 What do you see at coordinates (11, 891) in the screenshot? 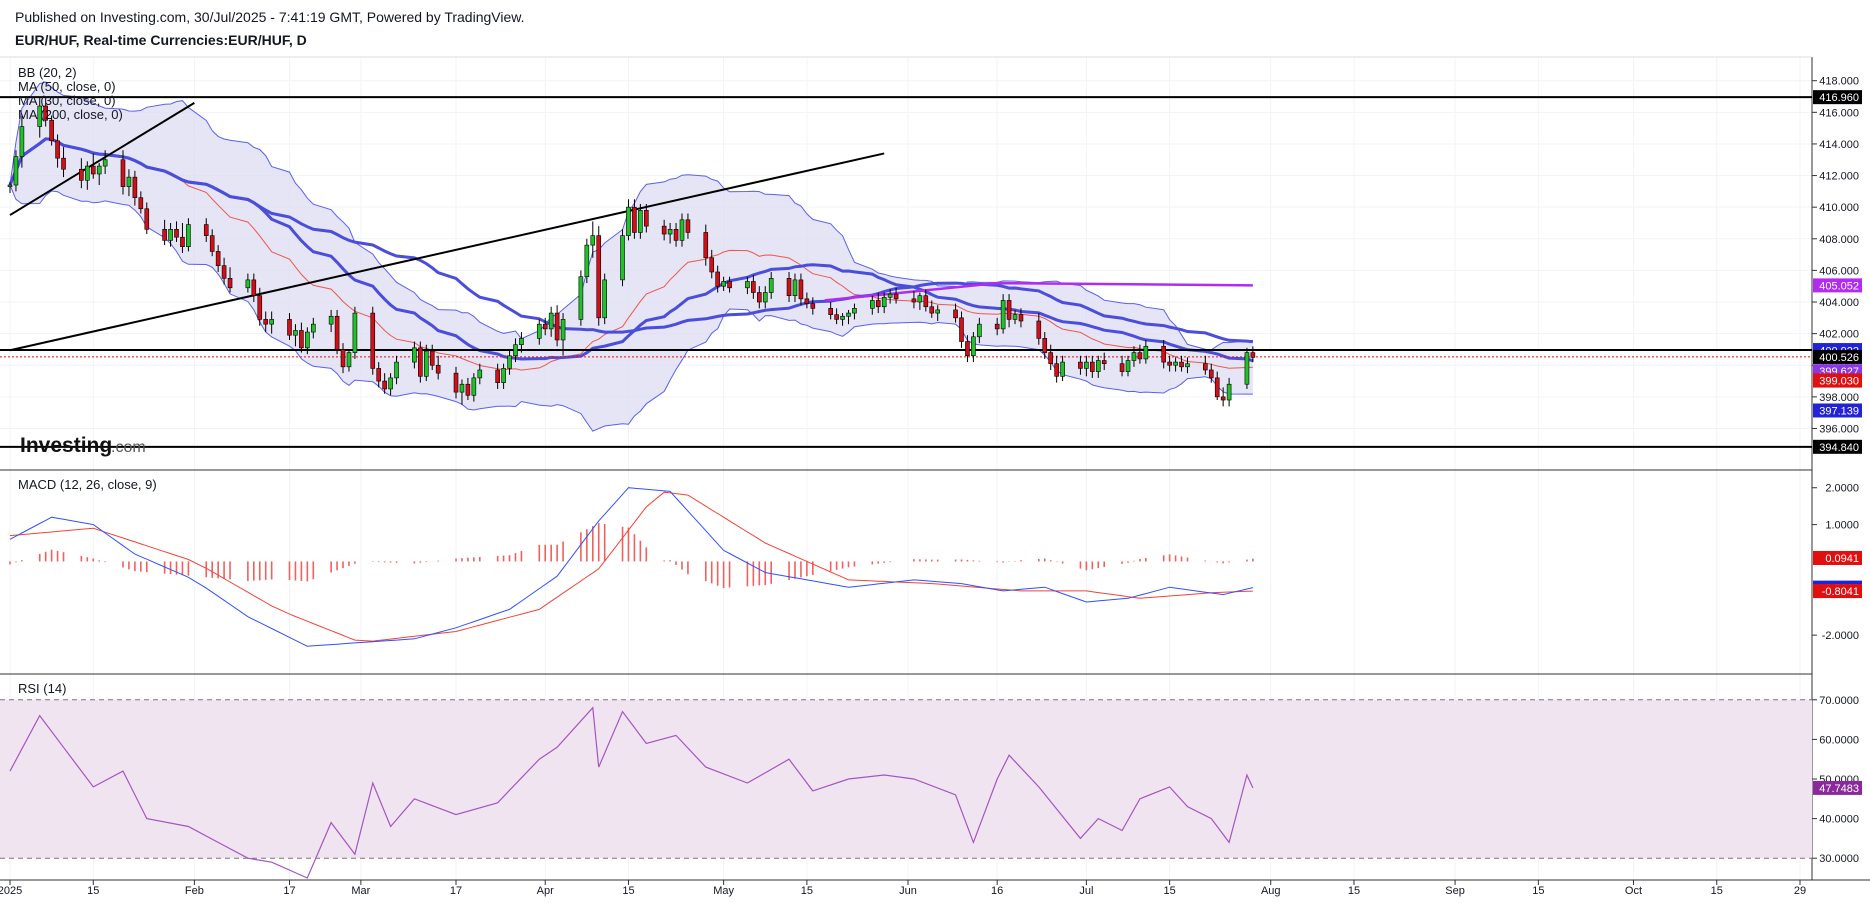
I see `time-tick-label: 2025` at bounding box center [11, 891].